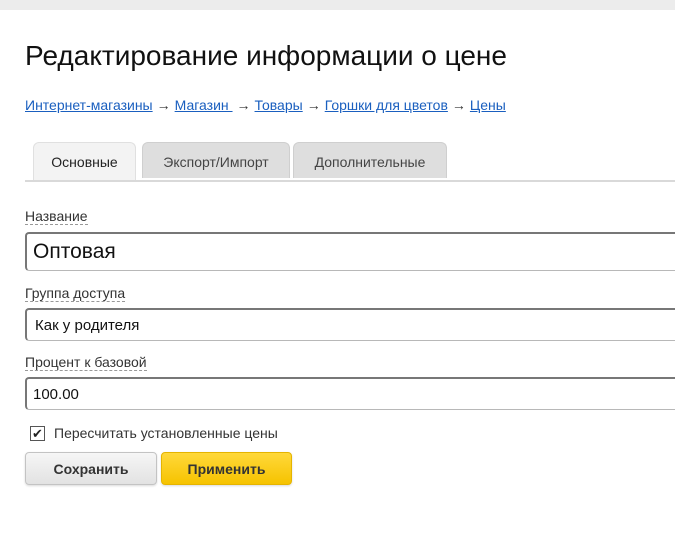  Describe the element at coordinates (74, 251) in the screenshot. I see `name-value: Оптовая` at that location.